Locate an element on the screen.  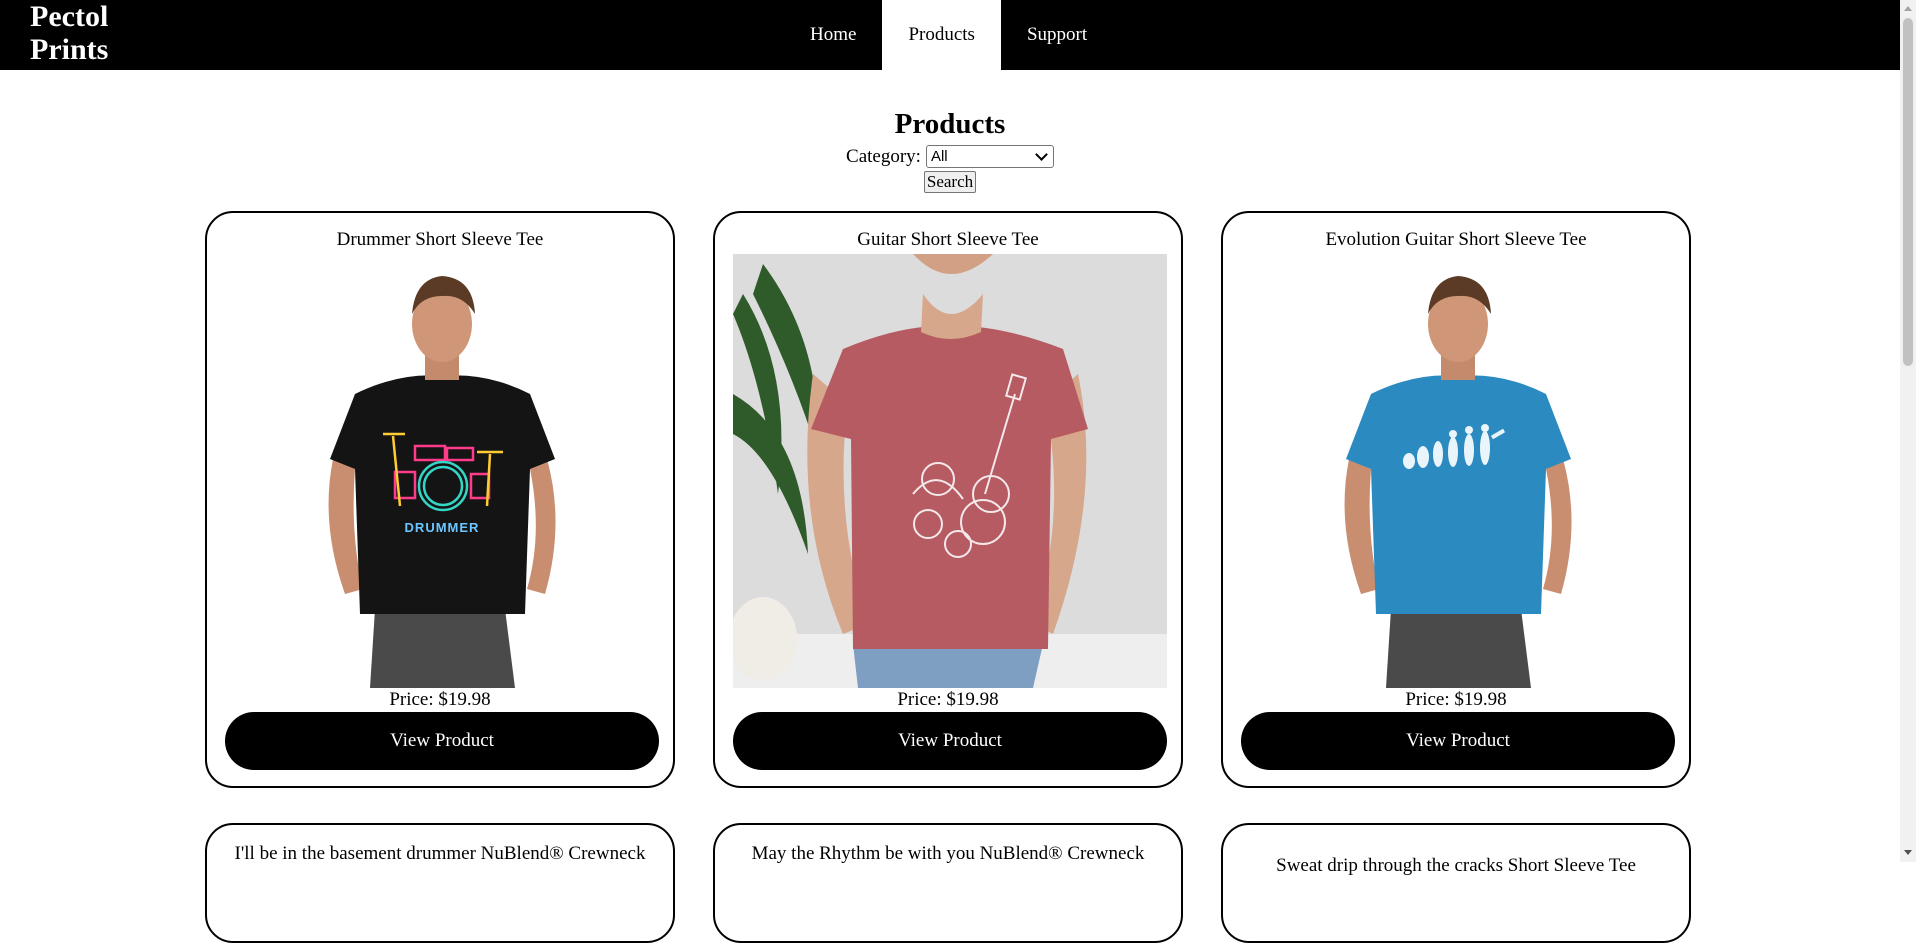
nav-tab-products: Products is located at coordinates (941, 35).